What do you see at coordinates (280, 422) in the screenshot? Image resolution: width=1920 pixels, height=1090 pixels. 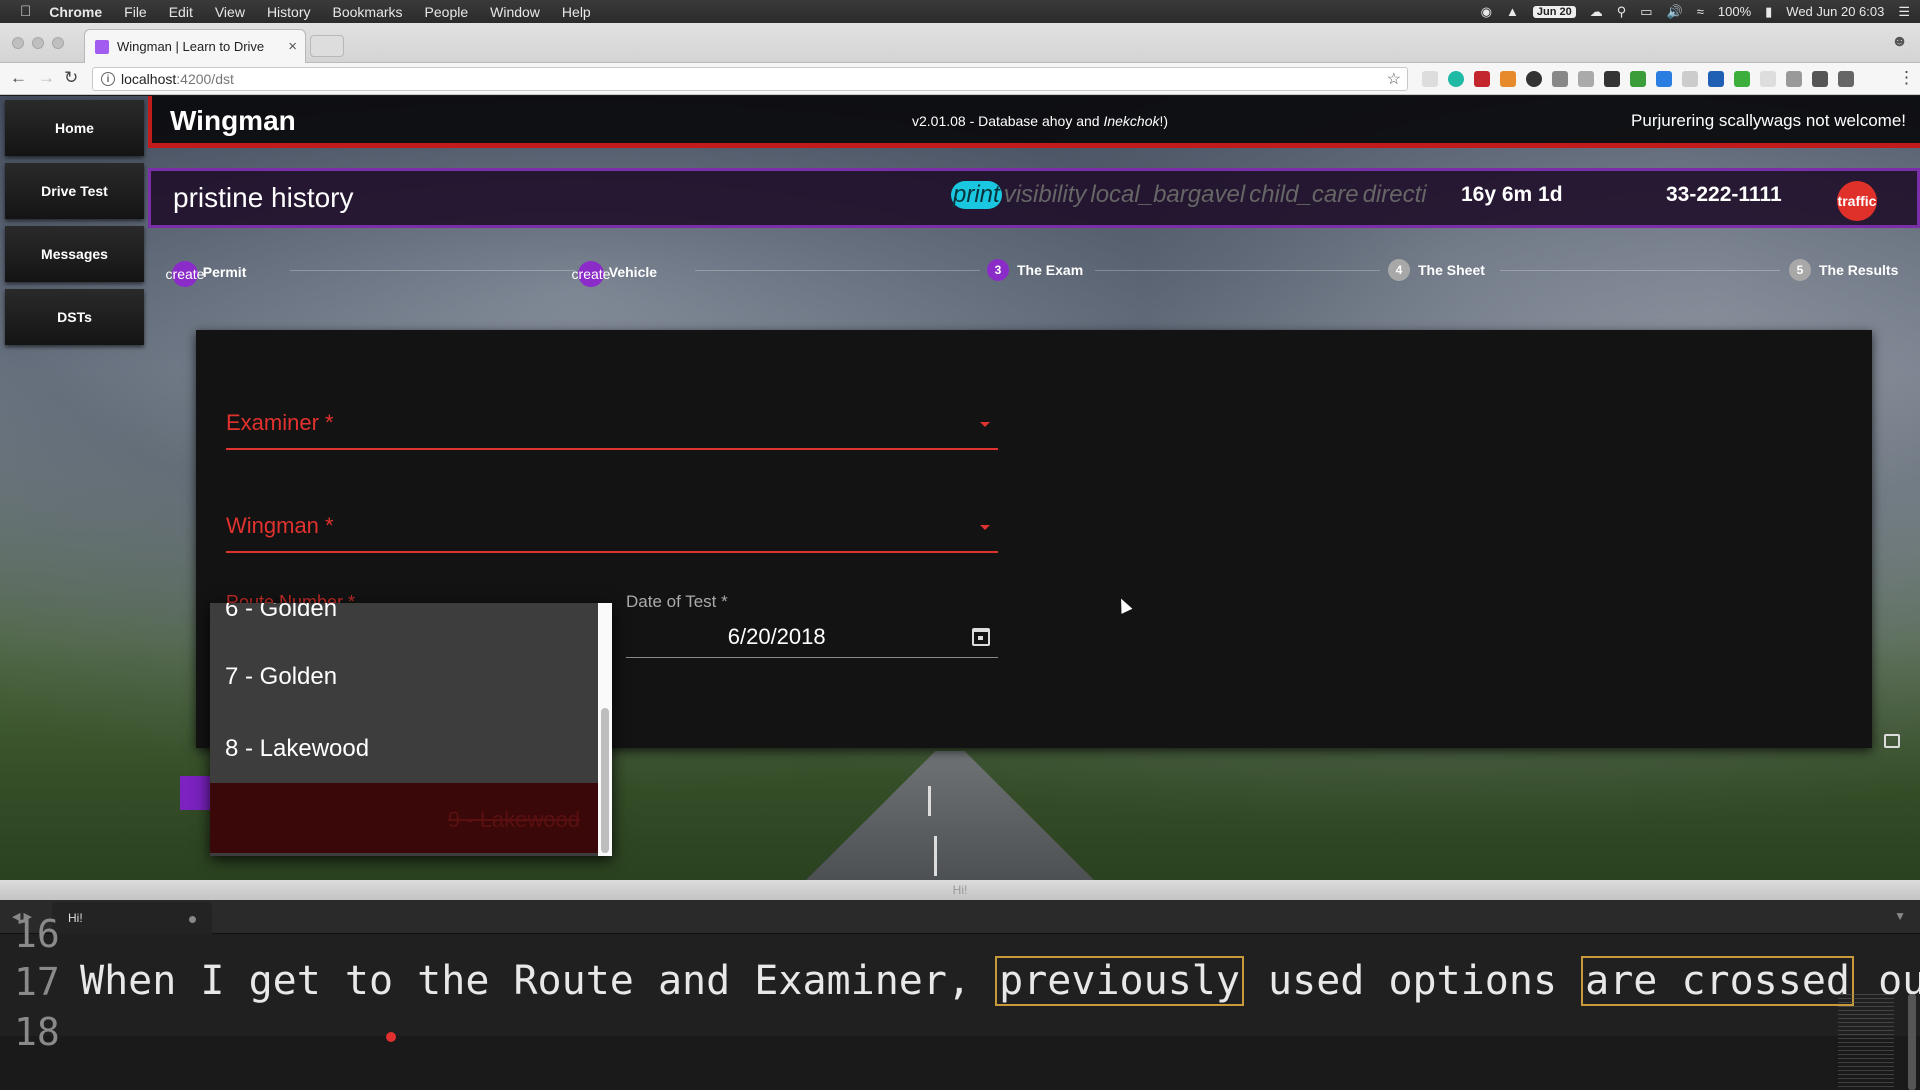 I see `examiner-label: Examiner *` at bounding box center [280, 422].